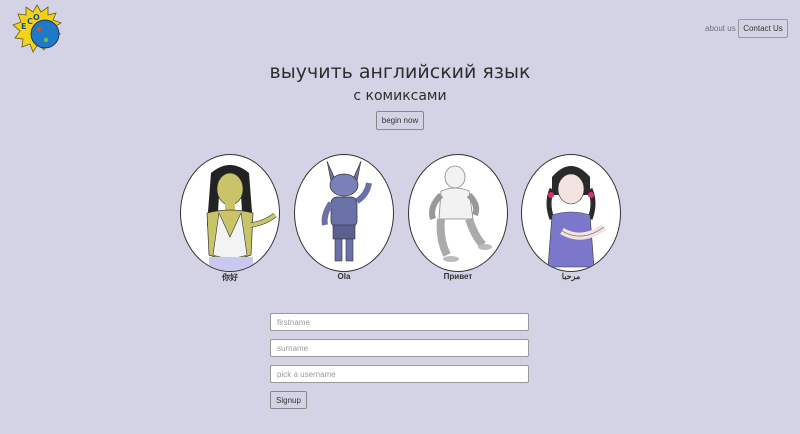 The height and width of the screenshot is (434, 800). Describe the element at coordinates (399, 348) in the screenshot. I see `surname-field` at that location.